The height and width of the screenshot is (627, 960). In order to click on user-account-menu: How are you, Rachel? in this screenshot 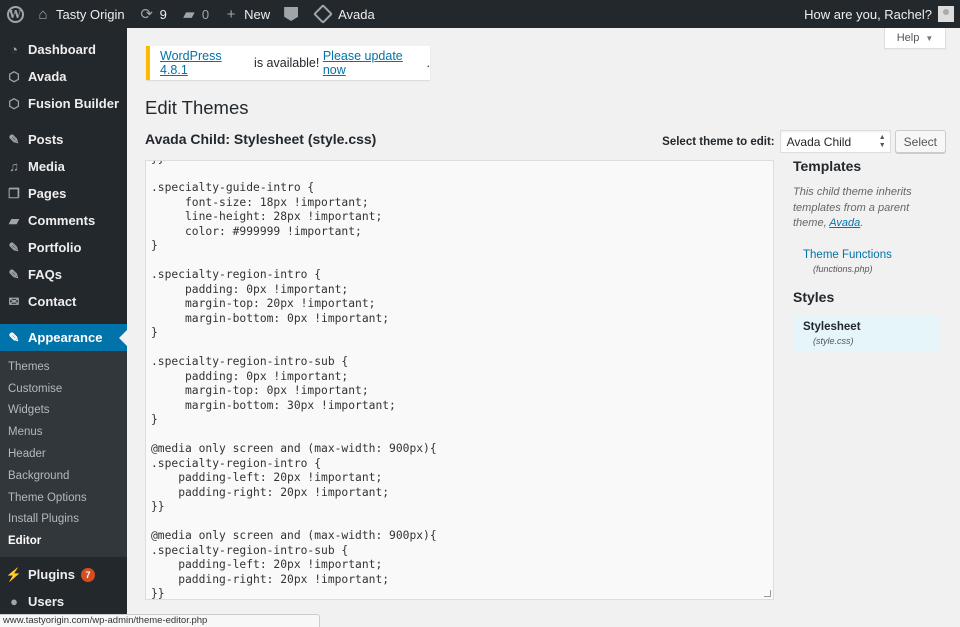, I will do `click(876, 14)`.